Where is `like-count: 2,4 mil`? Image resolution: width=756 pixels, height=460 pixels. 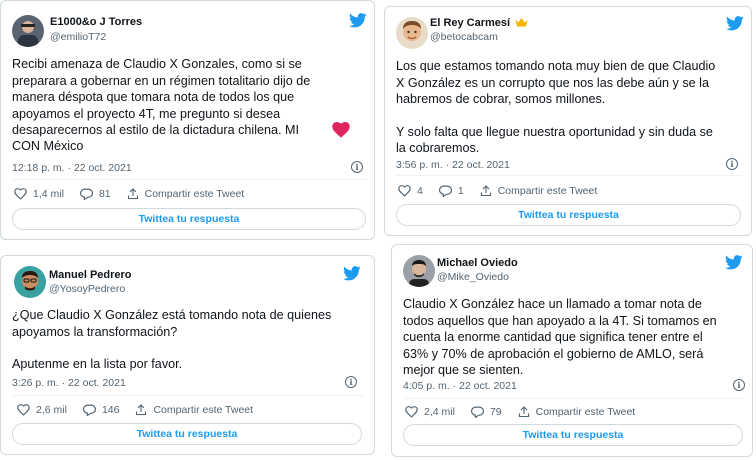 like-count: 2,4 mil is located at coordinates (439, 412).